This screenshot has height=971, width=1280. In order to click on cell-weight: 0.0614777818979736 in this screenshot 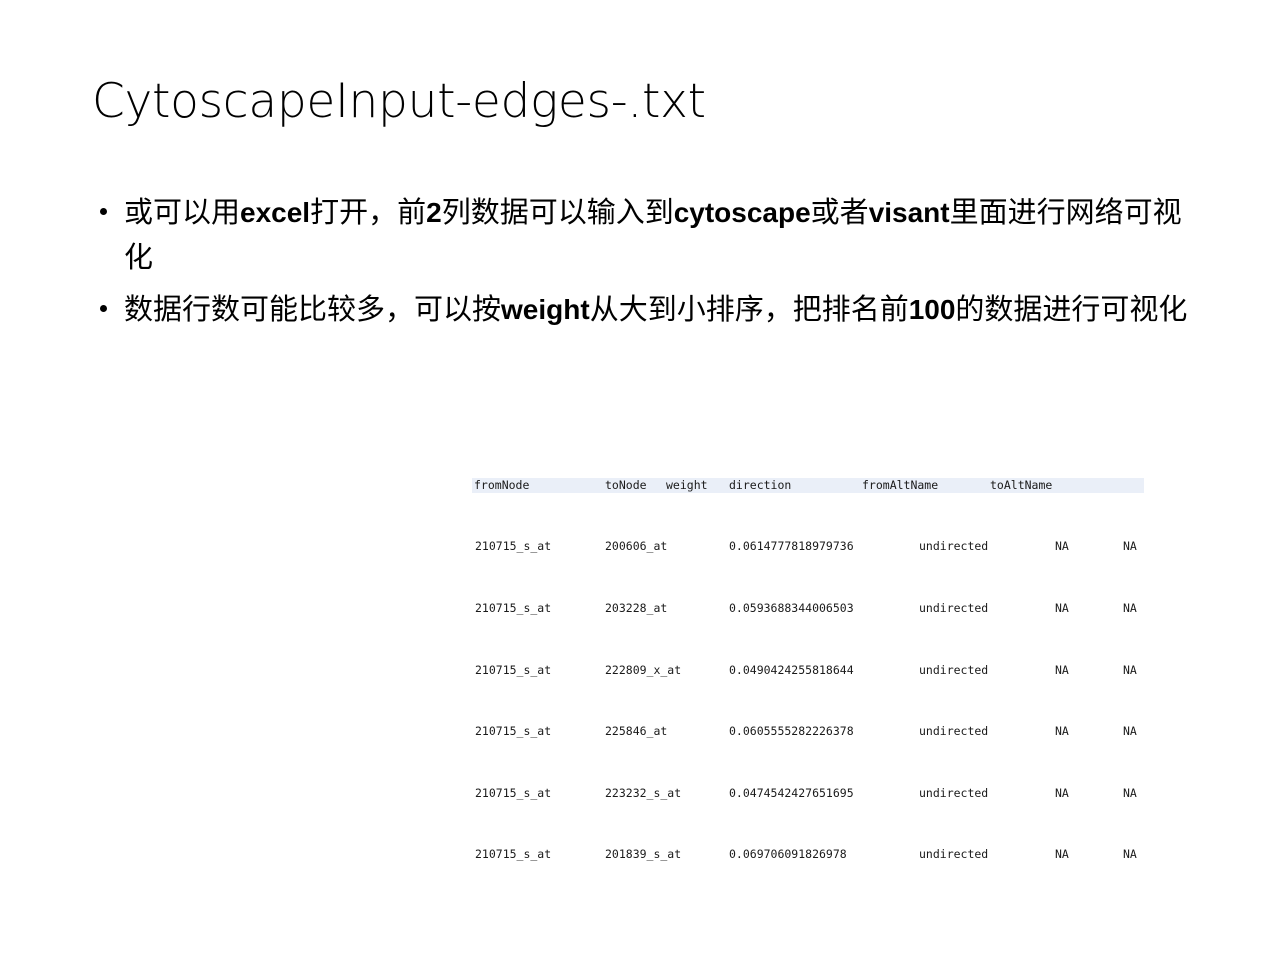, I will do `click(791, 546)`.